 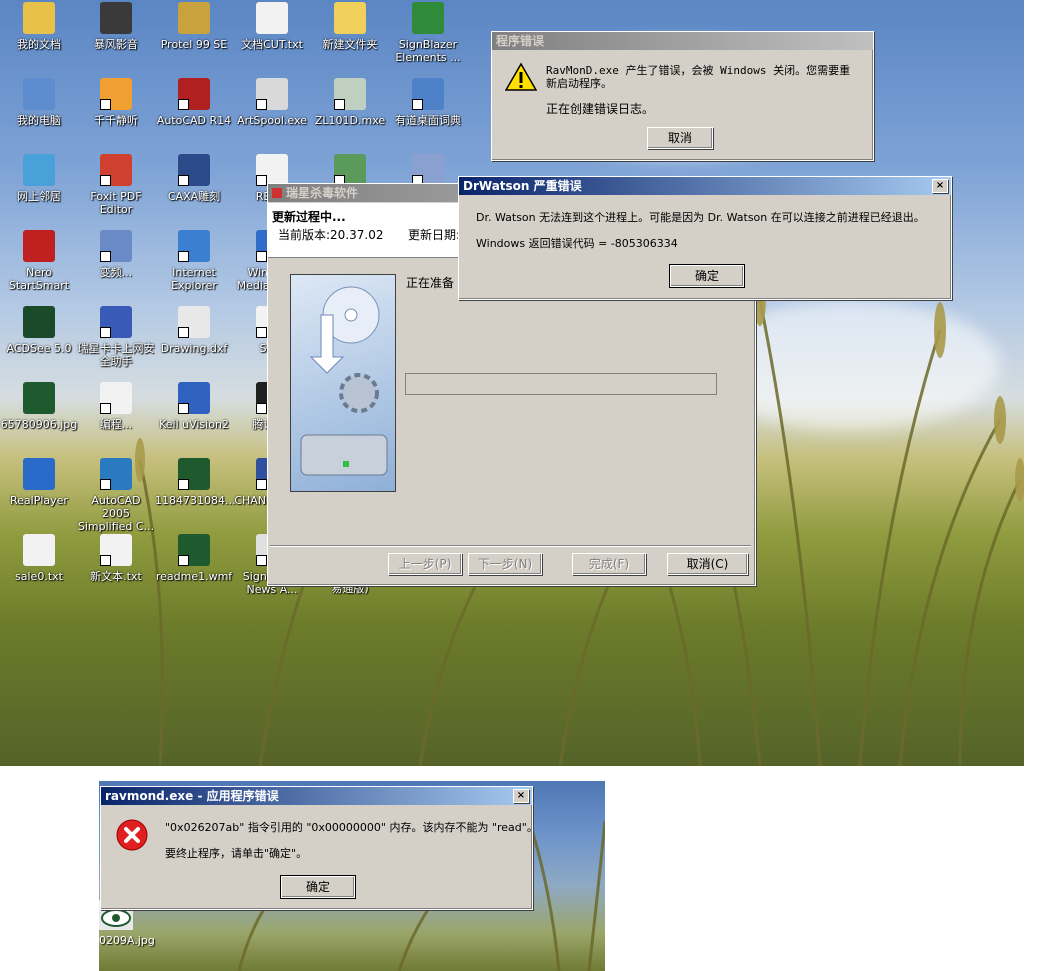 I want to click on disc-gear-icon, so click(x=344, y=381).